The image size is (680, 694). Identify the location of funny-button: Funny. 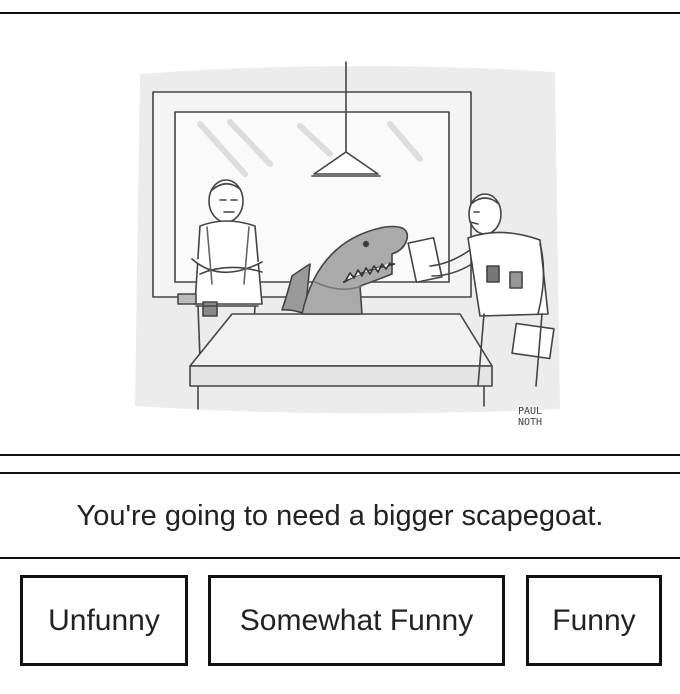
(594, 620).